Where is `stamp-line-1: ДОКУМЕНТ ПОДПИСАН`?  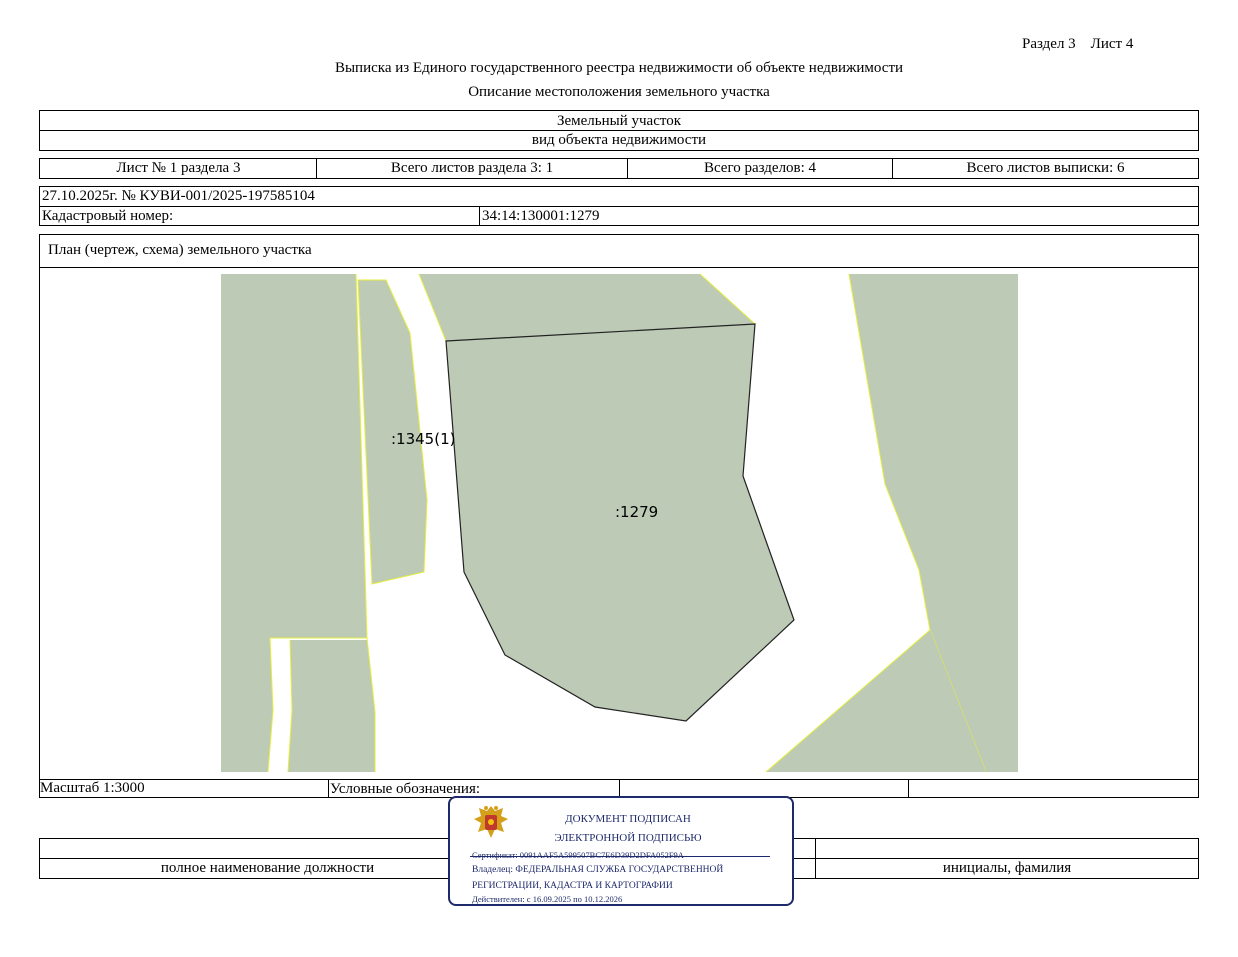
stamp-line-1: ДОКУМЕНТ ПОДПИСАН is located at coordinates (628, 819).